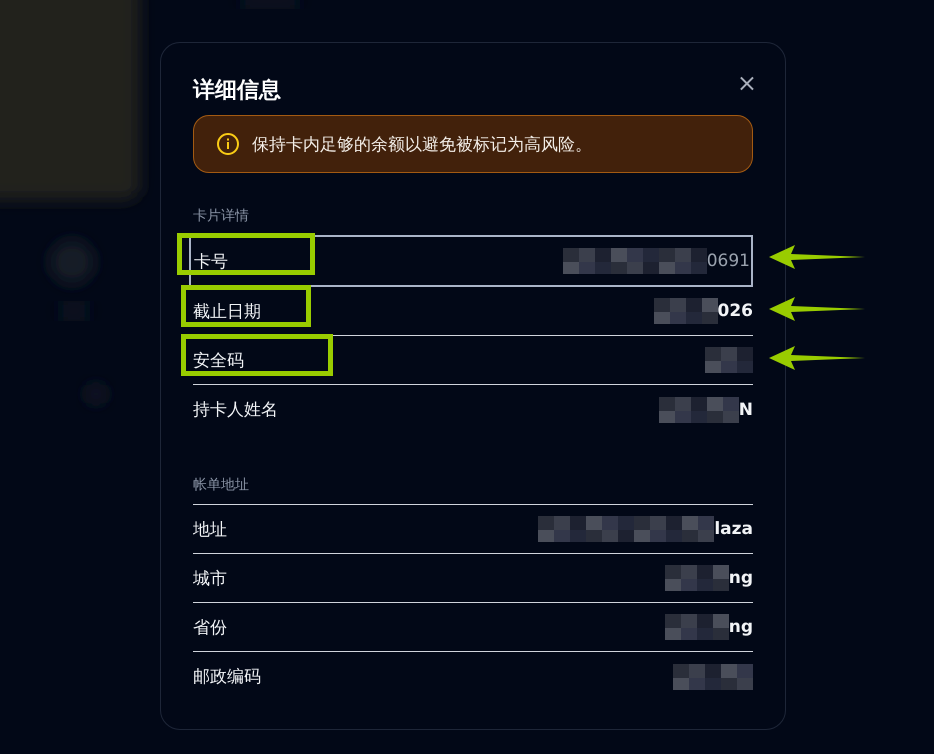 This screenshot has height=754, width=934. What do you see at coordinates (227, 677) in the screenshot?
I see `field-label: 邮政编码` at bounding box center [227, 677].